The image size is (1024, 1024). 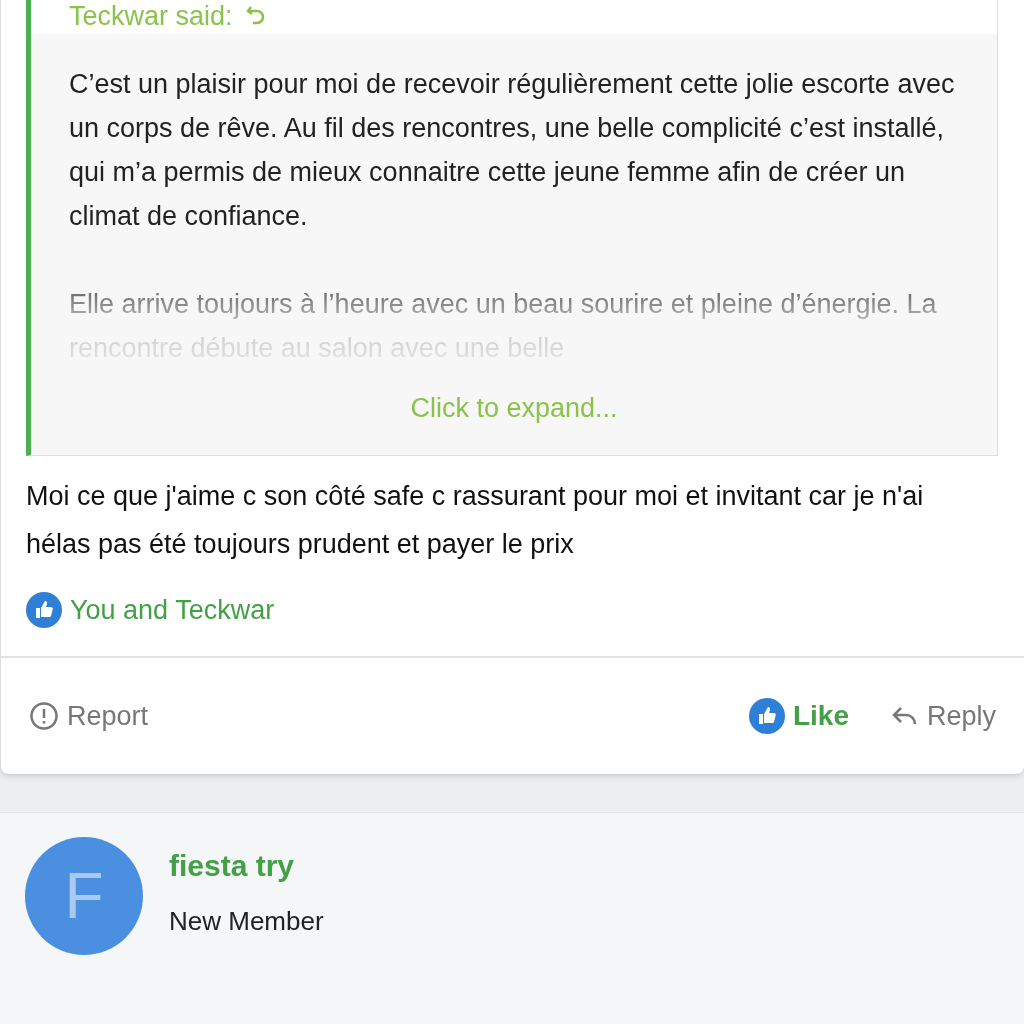 What do you see at coordinates (246, 921) in the screenshot?
I see `user-role: New Member` at bounding box center [246, 921].